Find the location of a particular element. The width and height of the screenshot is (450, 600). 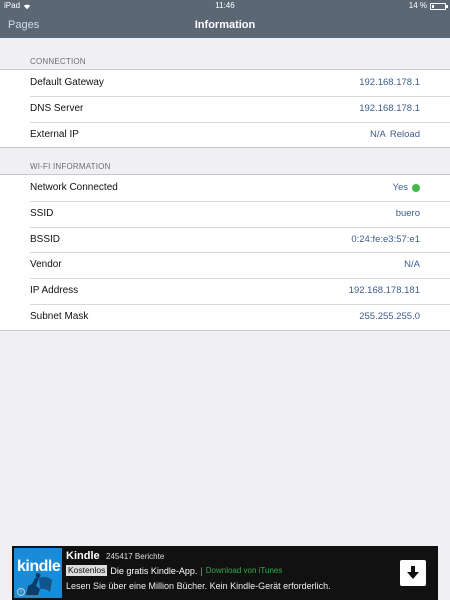

itunes-download-link: Download von iTunes is located at coordinates (244, 570).